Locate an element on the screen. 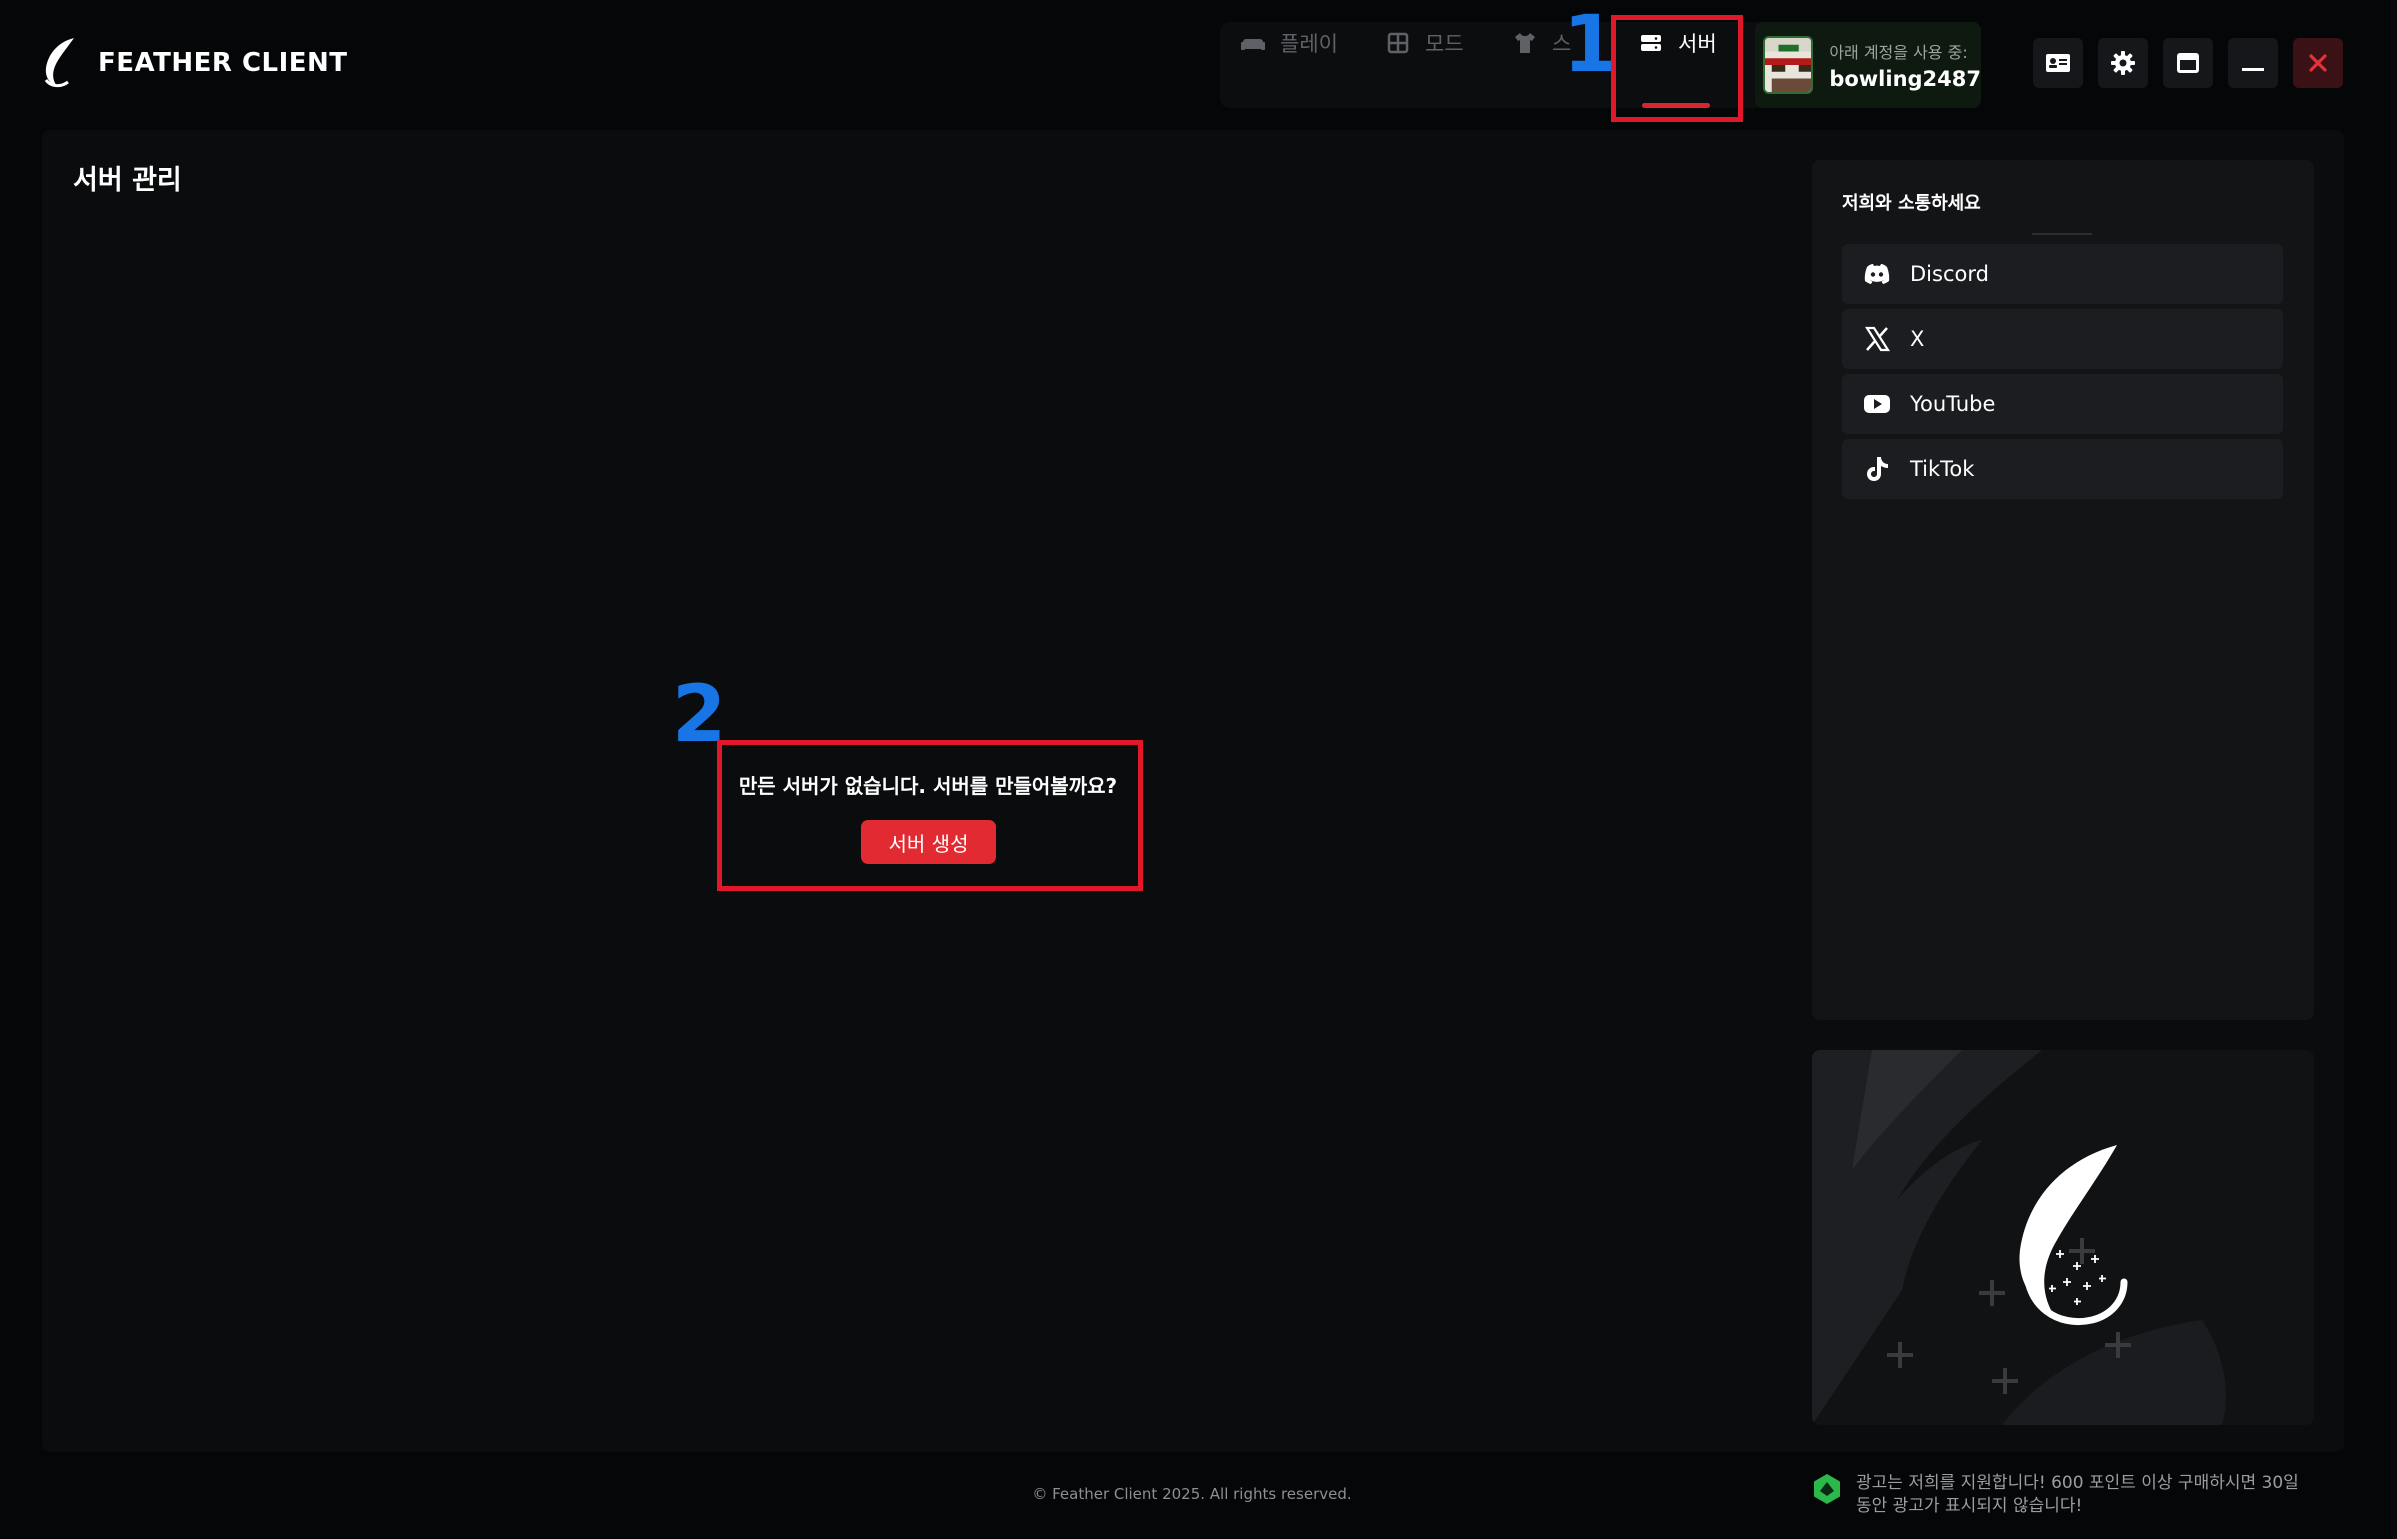  ad-text-line-2: 동안 광고가 표시되지 않습니다! is located at coordinates (1969, 1505).